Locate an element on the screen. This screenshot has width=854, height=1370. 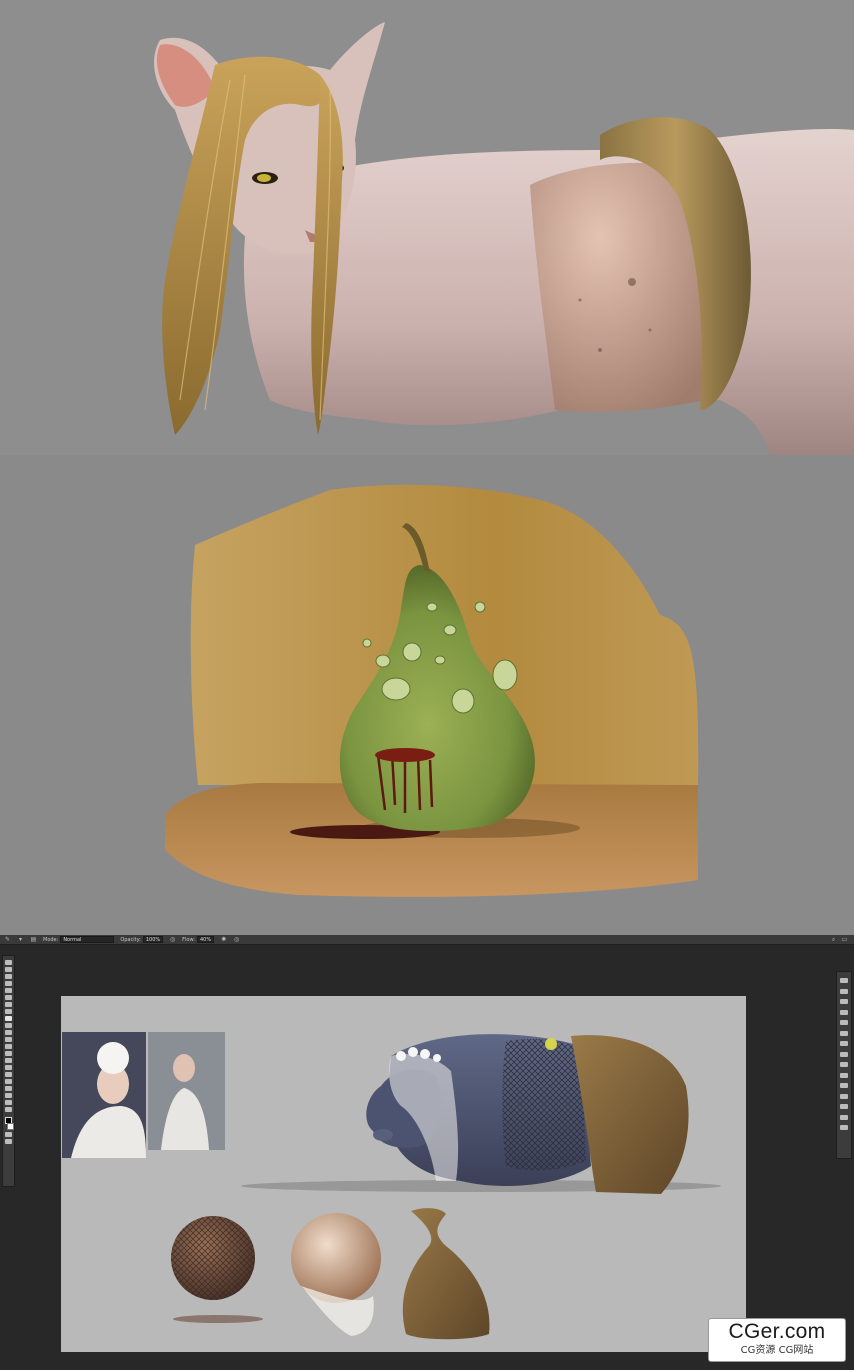
panels-dock is located at coordinates (844, 1065).